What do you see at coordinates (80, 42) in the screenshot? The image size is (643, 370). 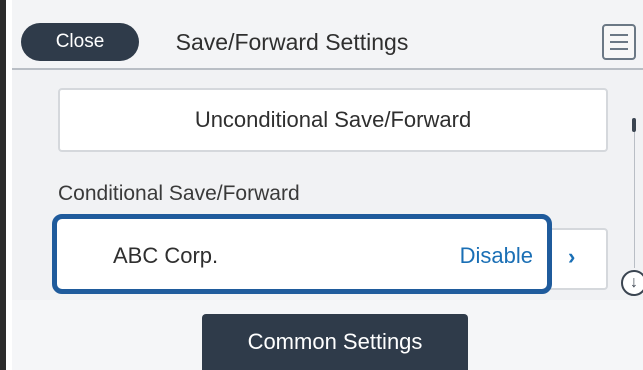 I see `close-button: Close` at bounding box center [80, 42].